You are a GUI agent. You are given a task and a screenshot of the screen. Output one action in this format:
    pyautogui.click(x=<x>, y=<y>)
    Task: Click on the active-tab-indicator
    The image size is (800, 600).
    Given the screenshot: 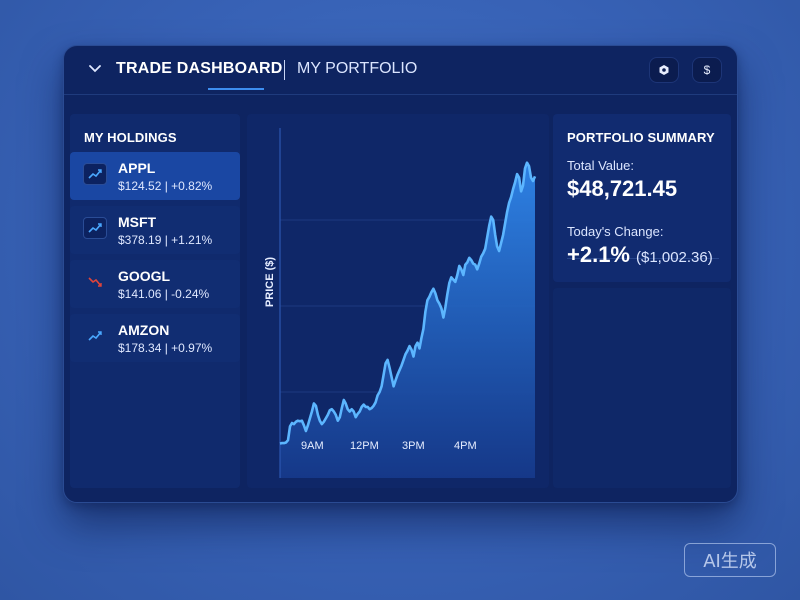 What is the action you would take?
    pyautogui.click(x=236, y=89)
    